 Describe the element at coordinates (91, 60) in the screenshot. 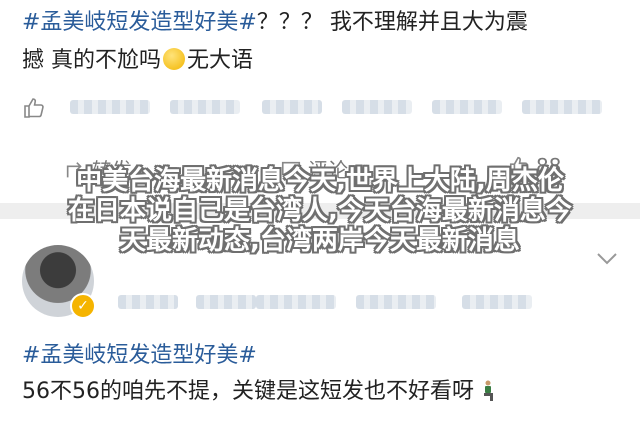

I see `post-text-continued: 撼 真的不尬吗` at that location.